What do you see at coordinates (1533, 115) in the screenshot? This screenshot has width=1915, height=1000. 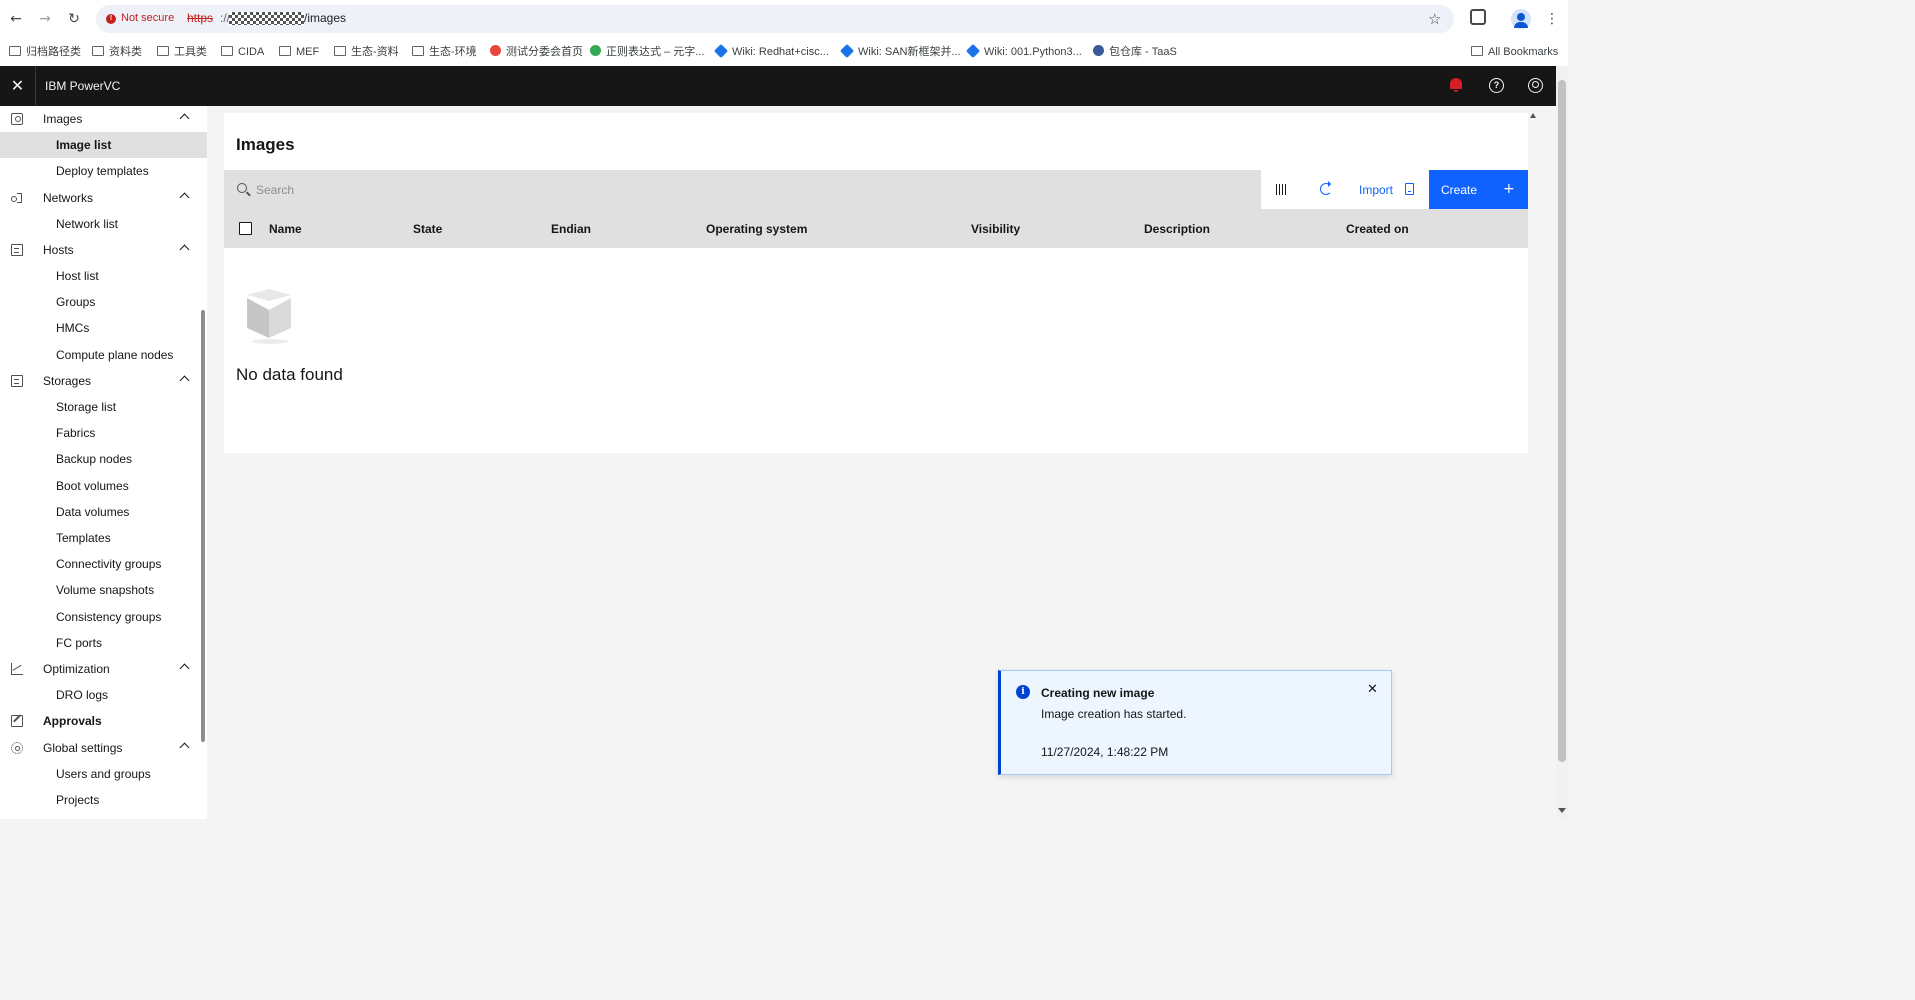 I see `content-scroll-up-icon` at bounding box center [1533, 115].